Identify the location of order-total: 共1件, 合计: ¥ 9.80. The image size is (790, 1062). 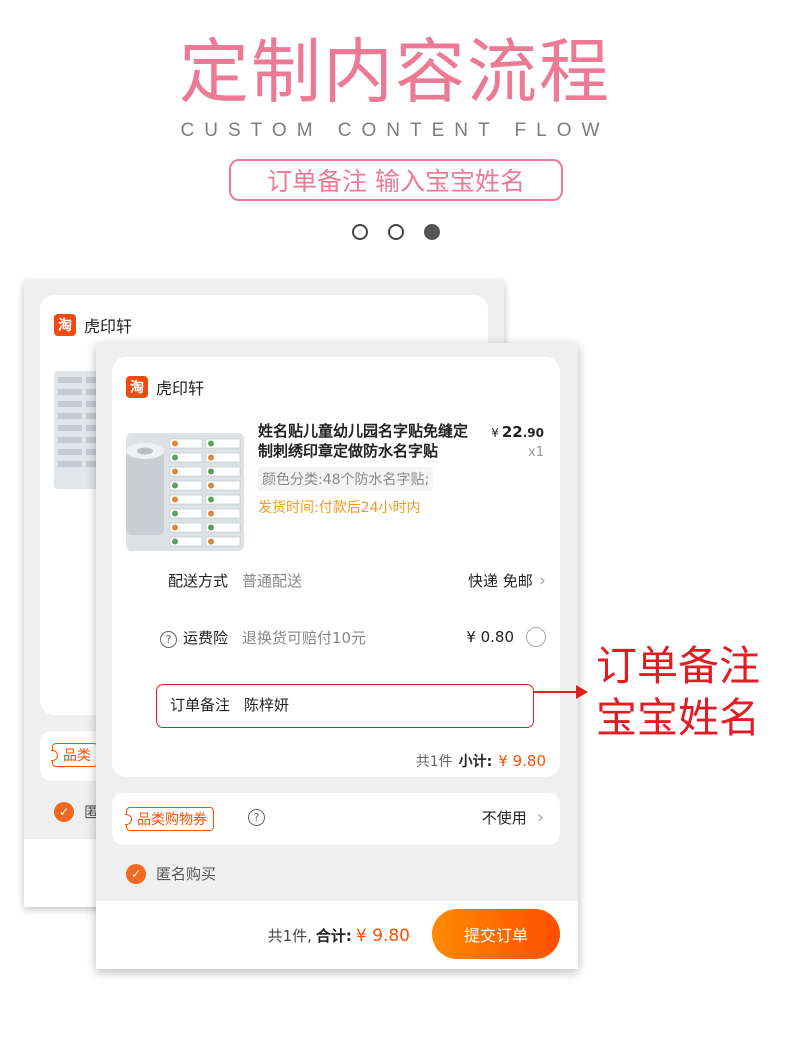
(339, 935).